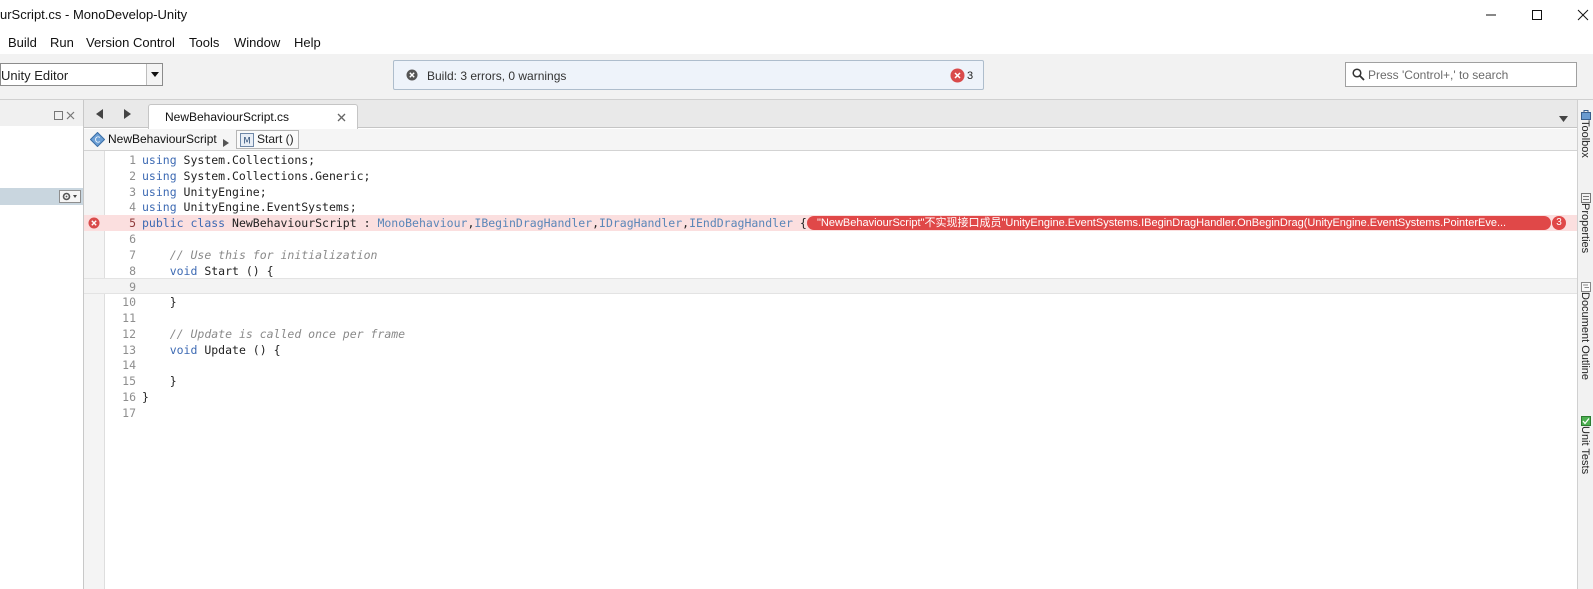 The image size is (1593, 589). What do you see at coordinates (830, 318) in the screenshot?
I see `code-line: 11` at bounding box center [830, 318].